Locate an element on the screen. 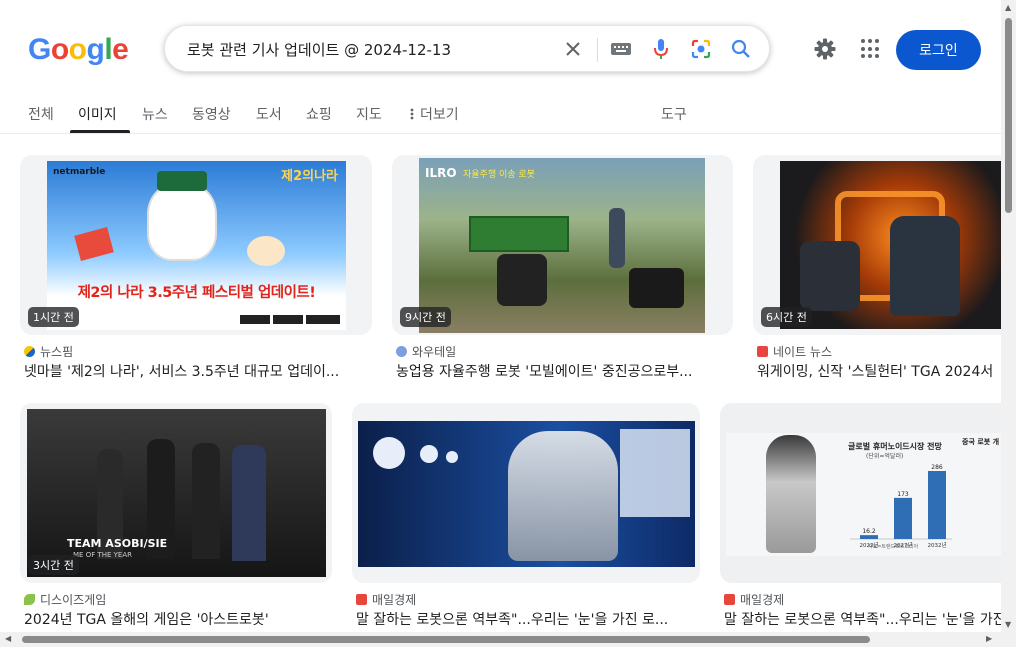  logo-letter: e is located at coordinates (120, 49).